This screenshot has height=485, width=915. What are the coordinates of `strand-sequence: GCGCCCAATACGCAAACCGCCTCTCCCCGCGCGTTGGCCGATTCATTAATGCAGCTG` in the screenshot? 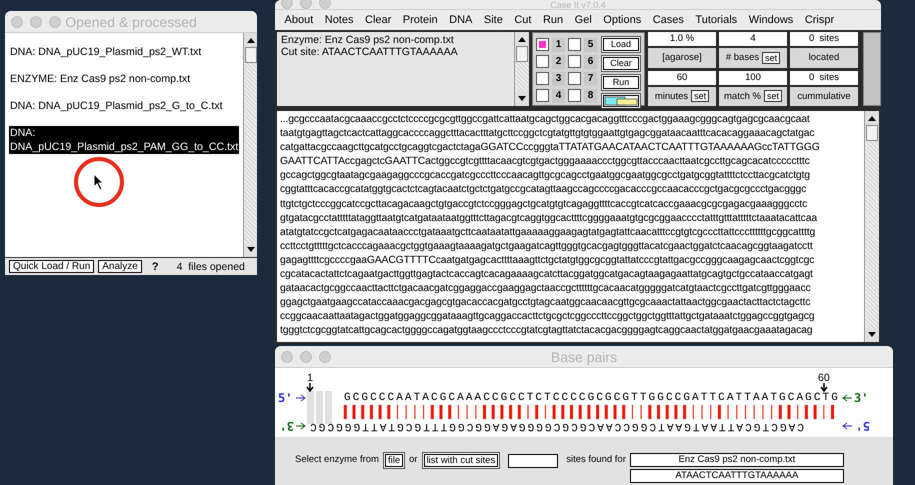 It's located at (592, 398).